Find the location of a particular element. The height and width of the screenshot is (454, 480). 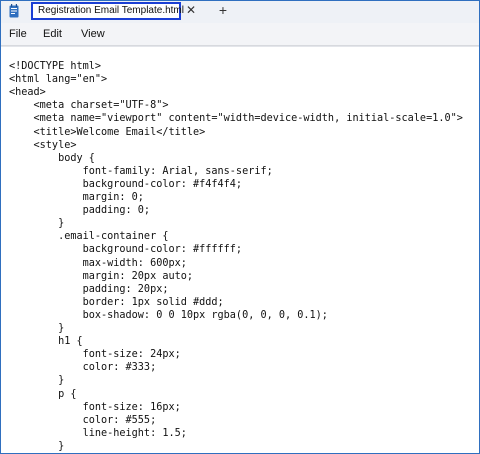

code-line: <title>Welcome Email</title> is located at coordinates (107, 132).